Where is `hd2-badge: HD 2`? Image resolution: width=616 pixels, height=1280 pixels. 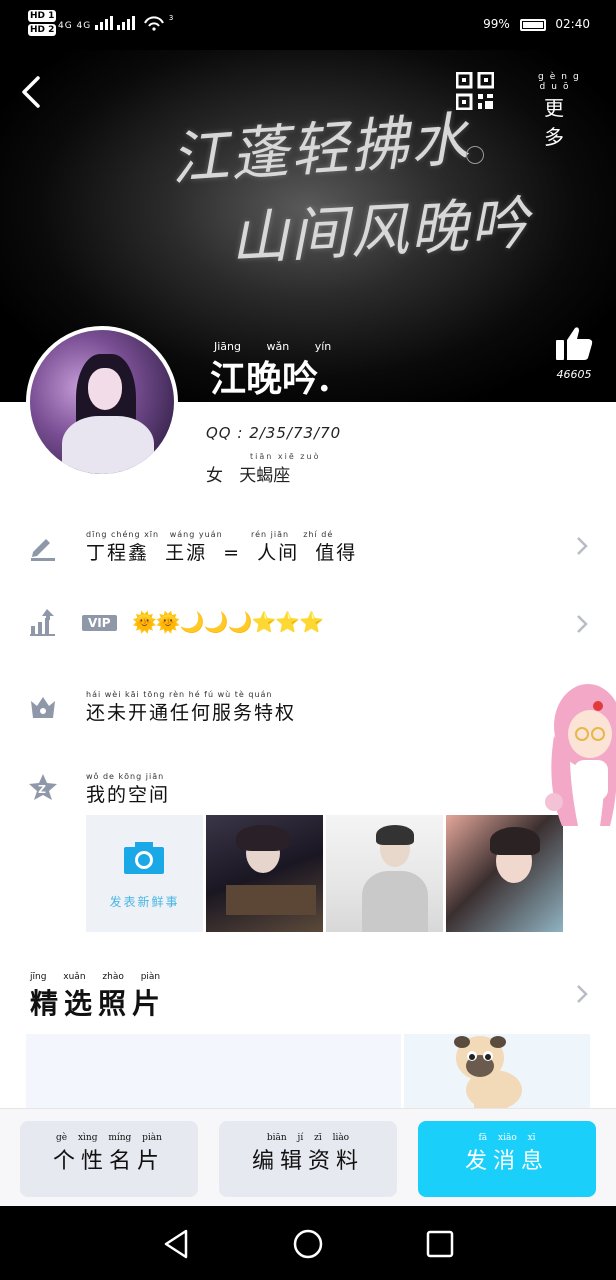 hd2-badge: HD 2 is located at coordinates (42, 30).